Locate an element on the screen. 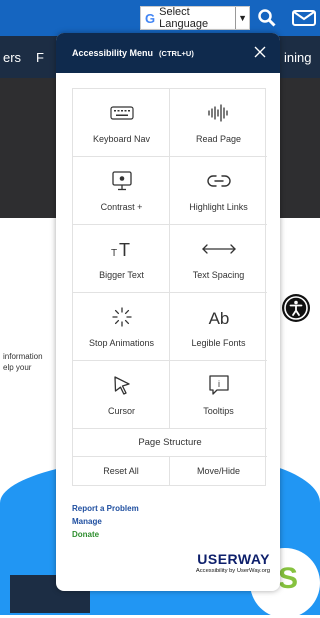 The image size is (320, 618). link-icon is located at coordinates (218, 181).